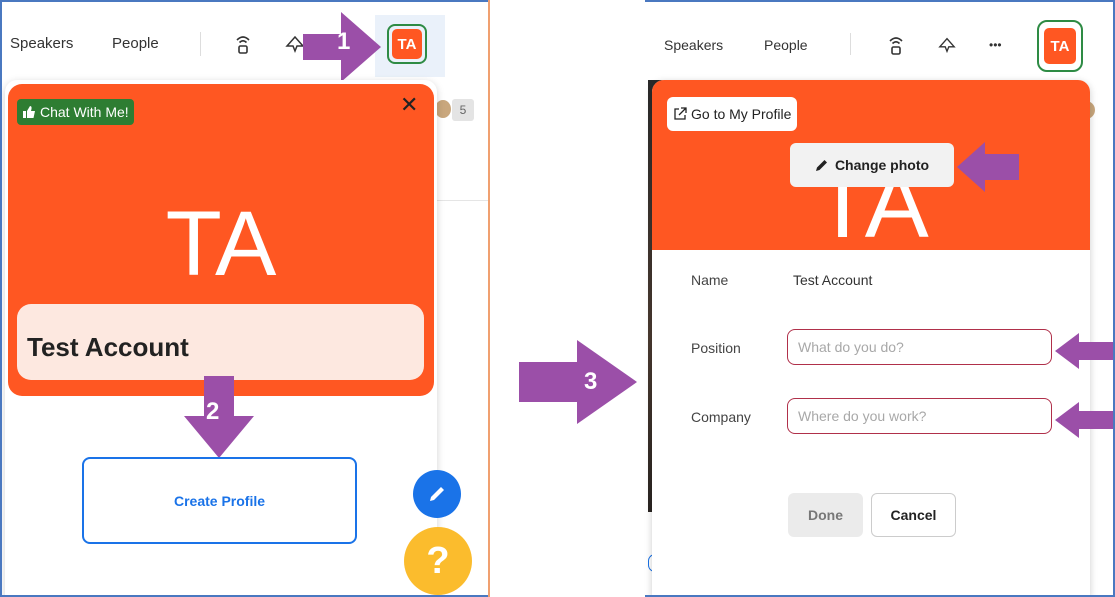 Image resolution: width=1115 pixels, height=597 pixels. What do you see at coordinates (850, 44) in the screenshot?
I see `right-nav-divider` at bounding box center [850, 44].